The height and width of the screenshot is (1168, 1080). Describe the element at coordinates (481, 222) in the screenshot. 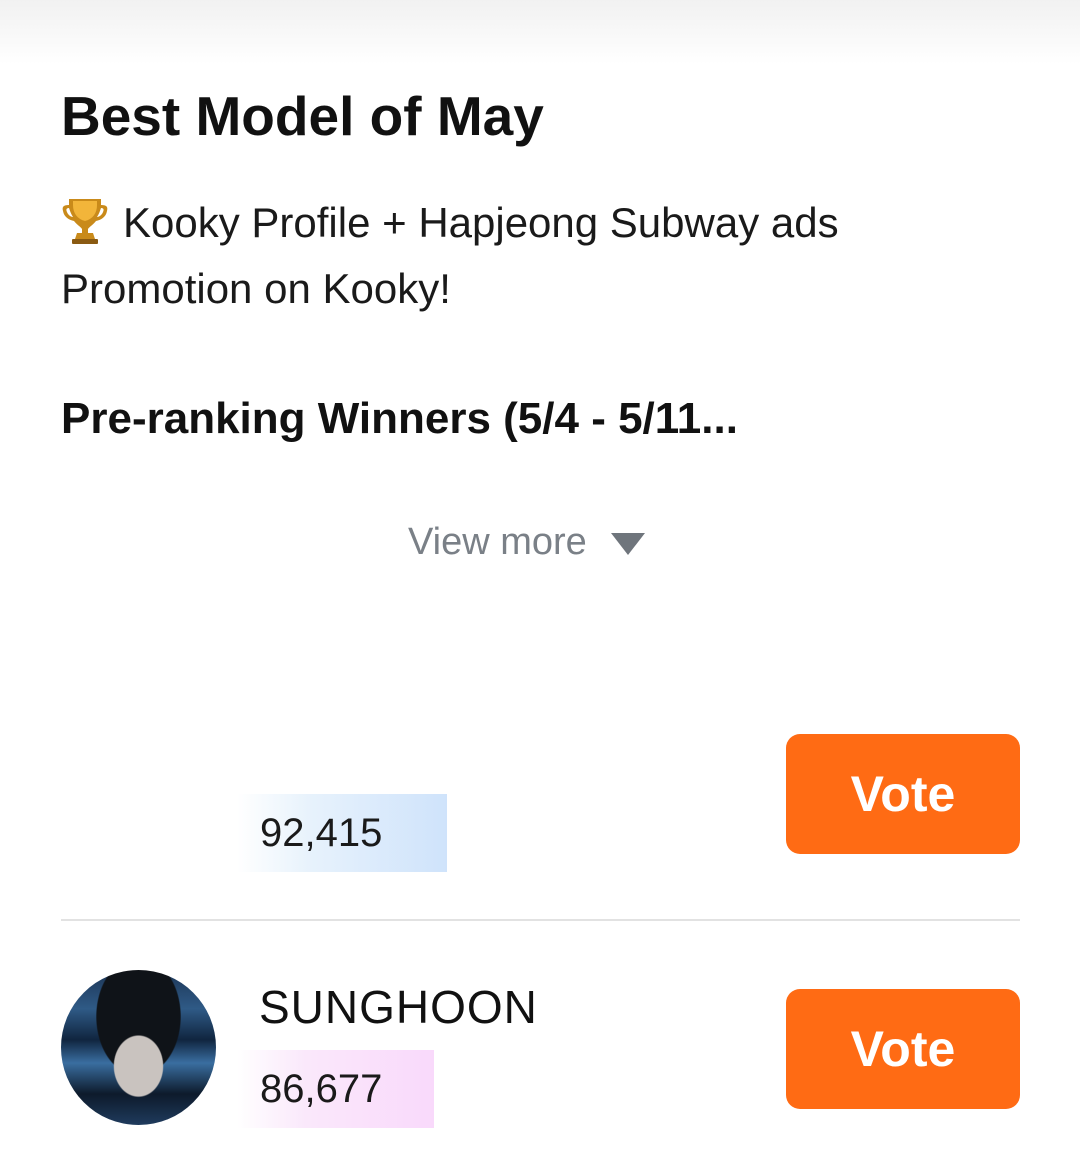

I see `description-line-1: Kooky Profile + Hapjeong Subway ads` at that location.